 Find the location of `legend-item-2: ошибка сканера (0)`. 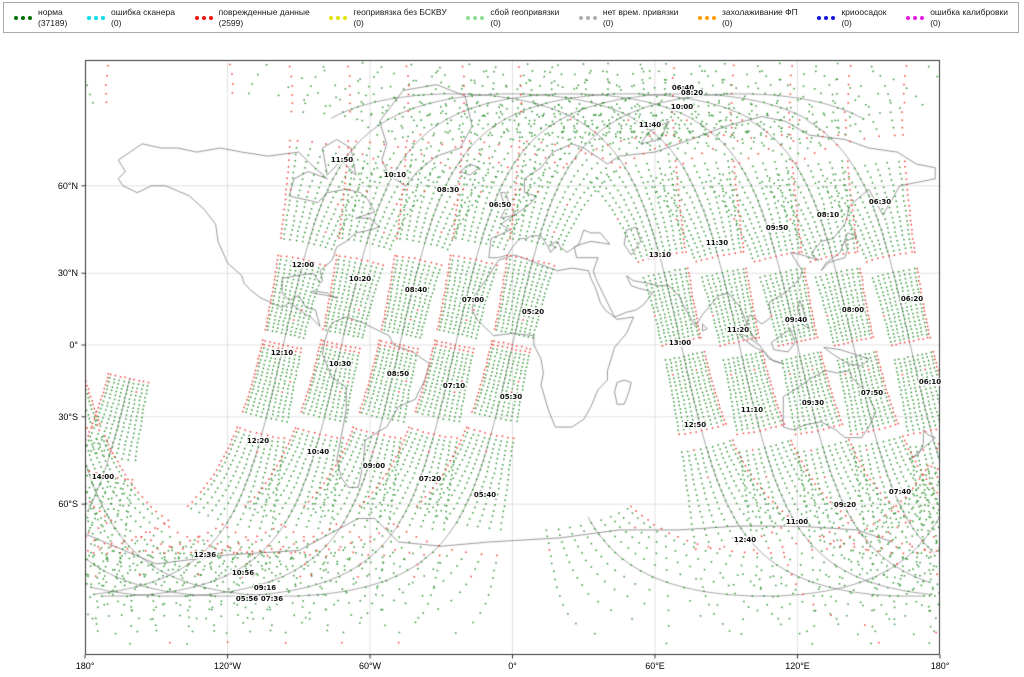

legend-item-2: ошибка сканера (0) is located at coordinates (131, 17).